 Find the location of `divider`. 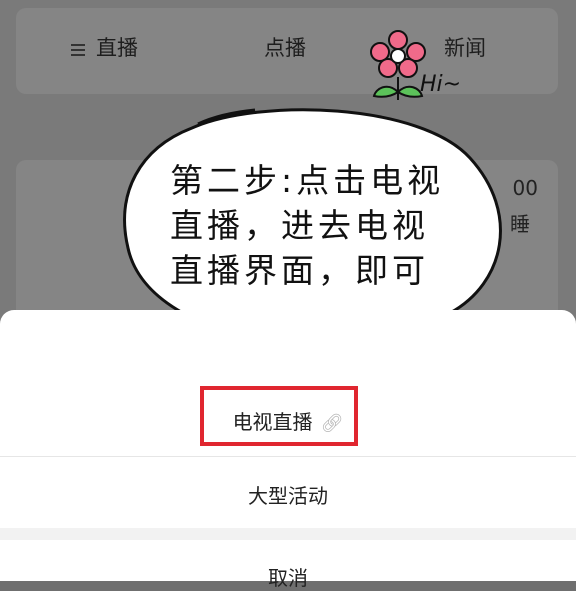

divider is located at coordinates (288, 456).